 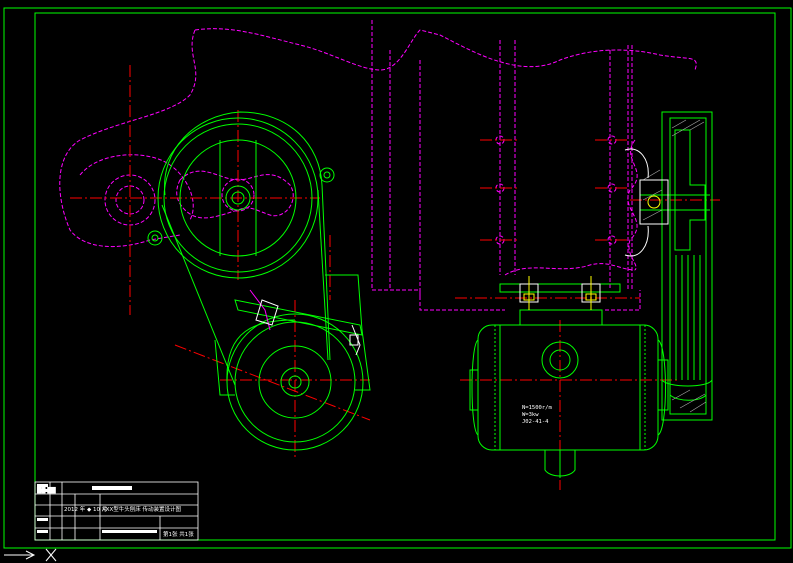 I want to click on title-block-sheet: 第1张 共1张, so click(x=178, y=534).